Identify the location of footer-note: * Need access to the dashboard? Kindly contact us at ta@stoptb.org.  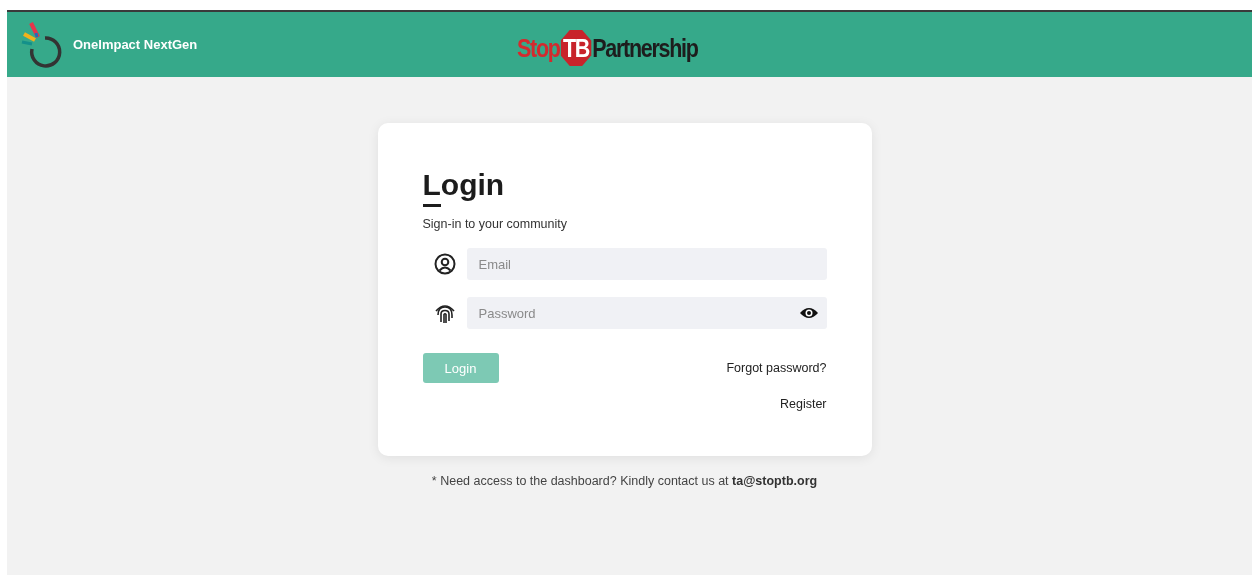
(624, 481).